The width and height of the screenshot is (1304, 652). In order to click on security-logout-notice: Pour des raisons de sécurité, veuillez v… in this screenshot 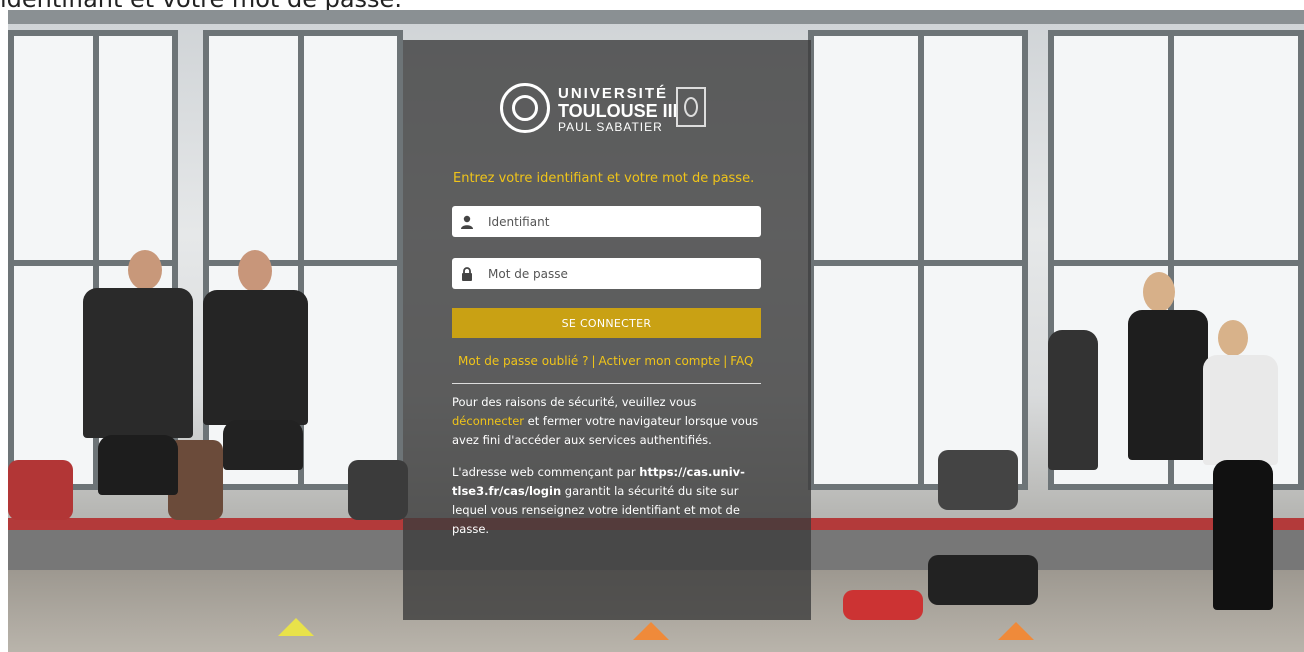, I will do `click(608, 421)`.